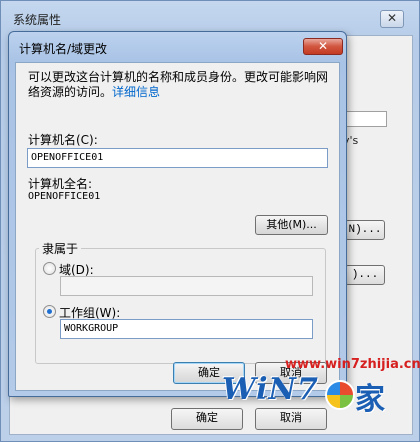  Describe the element at coordinates (177, 158) in the screenshot. I see `computer-name-input: OPENOFFICE01` at that location.